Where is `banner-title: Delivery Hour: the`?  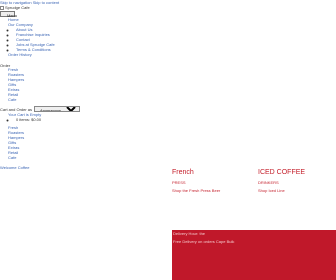
banner-title: Delivery Hour: the is located at coordinates (189, 233).